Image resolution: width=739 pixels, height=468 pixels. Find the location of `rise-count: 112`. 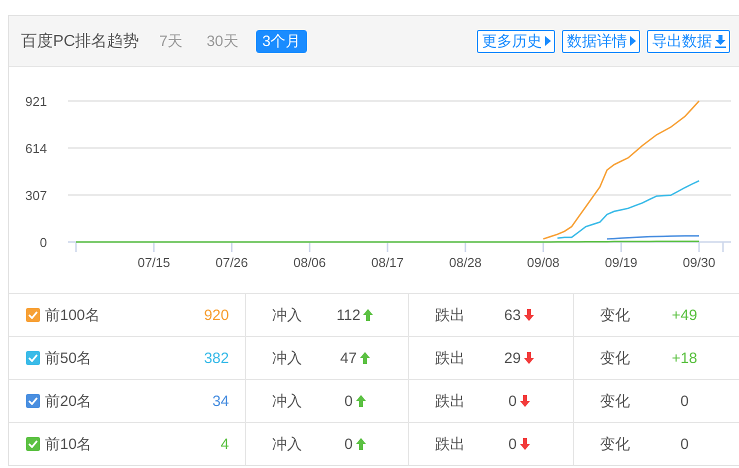

rise-count: 112 is located at coordinates (348, 315).